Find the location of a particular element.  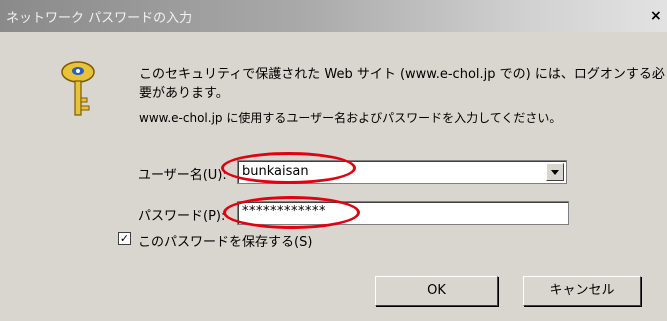

chevron-down-icon is located at coordinates (555, 172).